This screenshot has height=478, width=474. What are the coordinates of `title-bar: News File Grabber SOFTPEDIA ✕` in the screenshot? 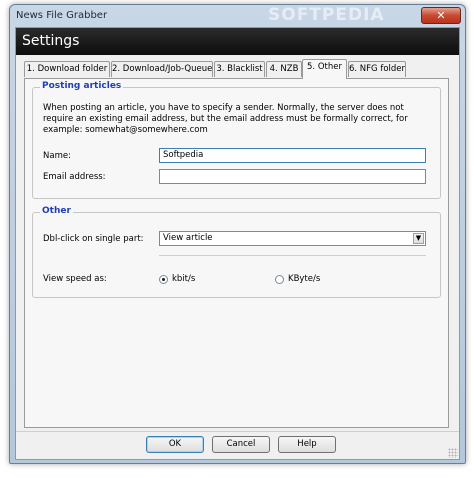 It's located at (237, 16).